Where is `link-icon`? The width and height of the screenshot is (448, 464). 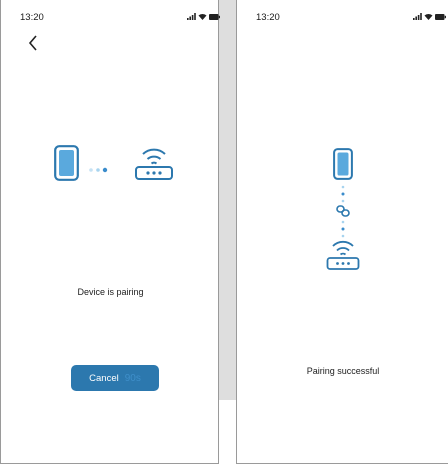
link-icon is located at coordinates (343, 211).